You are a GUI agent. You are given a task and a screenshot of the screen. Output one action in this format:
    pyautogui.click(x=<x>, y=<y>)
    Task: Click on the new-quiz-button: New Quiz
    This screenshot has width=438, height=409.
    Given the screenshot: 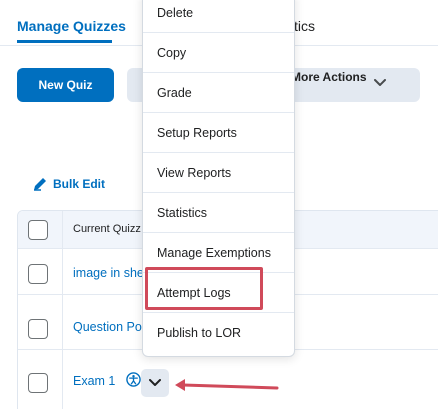 What is the action you would take?
    pyautogui.click(x=65, y=85)
    